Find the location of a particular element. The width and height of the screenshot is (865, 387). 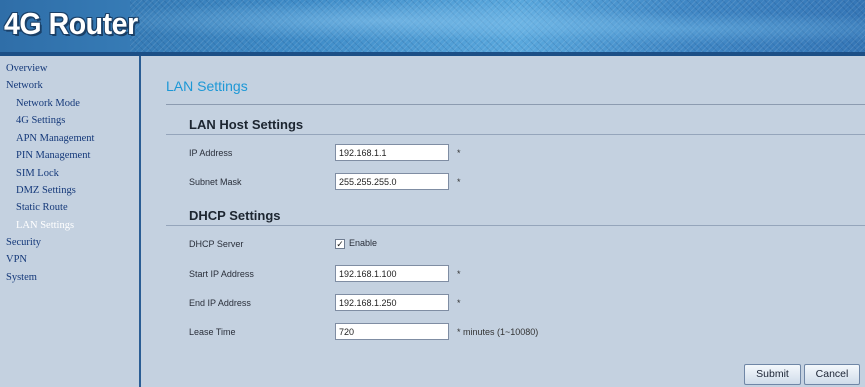

end-ip-required-mark: * is located at coordinates (459, 303).